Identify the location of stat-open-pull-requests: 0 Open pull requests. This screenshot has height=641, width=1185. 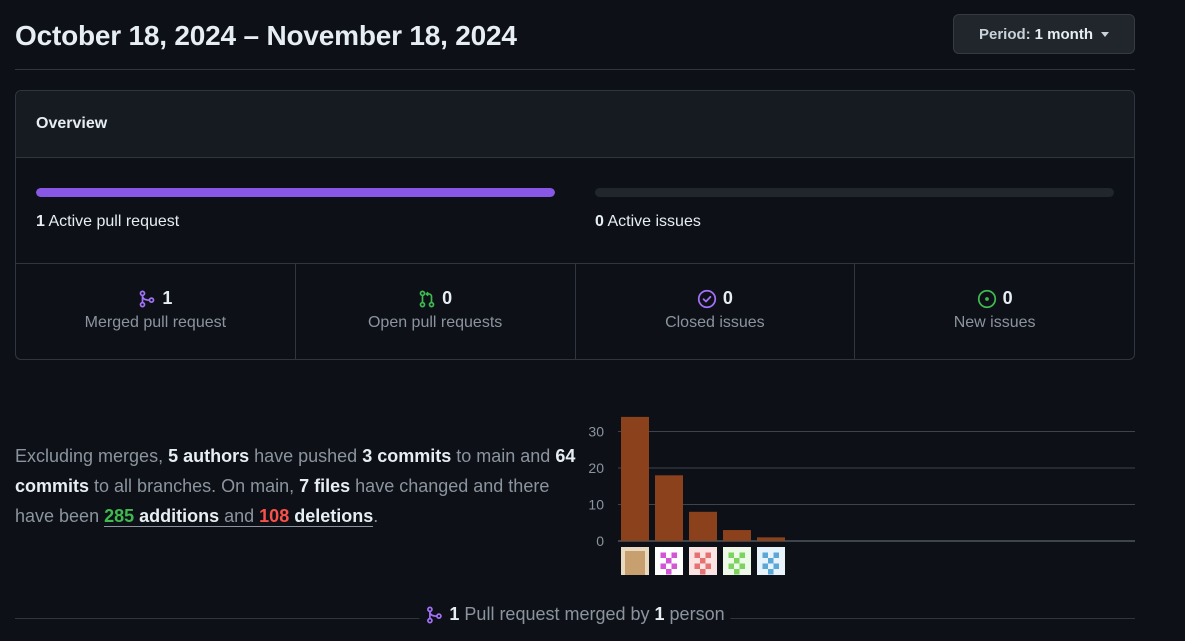
(436, 311).